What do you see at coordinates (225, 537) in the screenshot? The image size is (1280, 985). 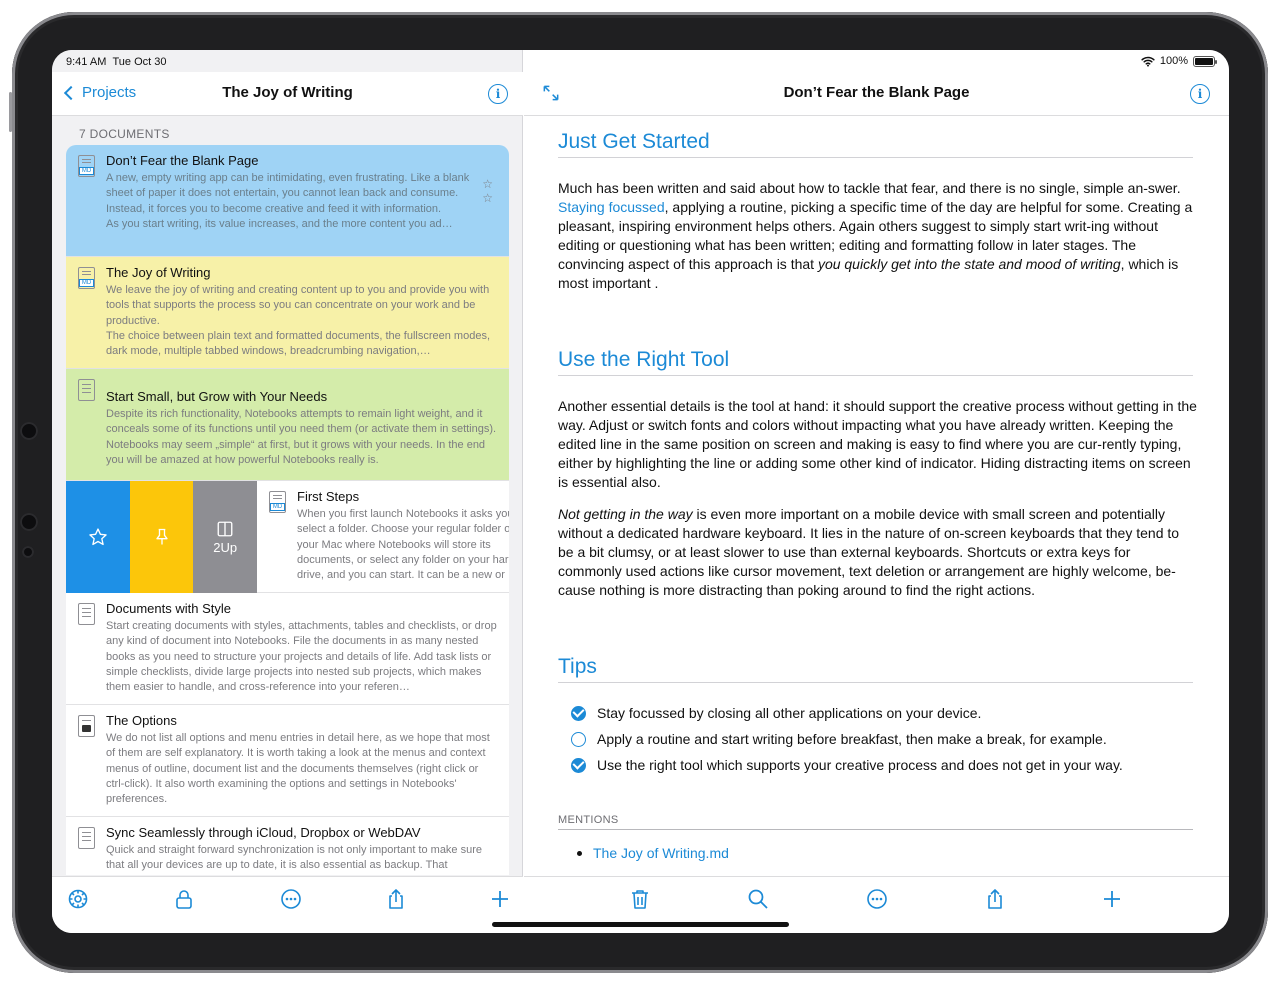 I see `two-up-button: 2Up` at bounding box center [225, 537].